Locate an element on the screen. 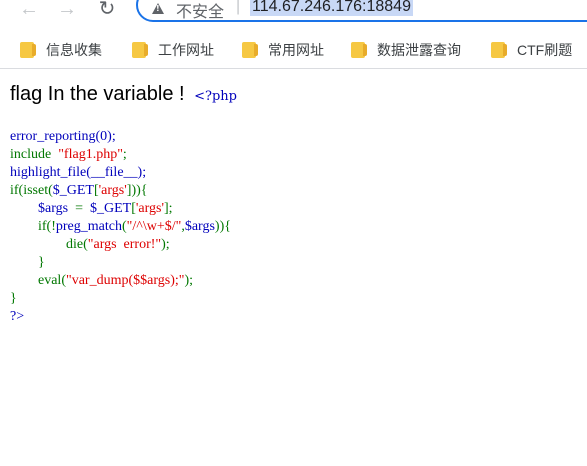 This screenshot has height=466, width=587. bookmark-label: 信息收集 is located at coordinates (74, 50).